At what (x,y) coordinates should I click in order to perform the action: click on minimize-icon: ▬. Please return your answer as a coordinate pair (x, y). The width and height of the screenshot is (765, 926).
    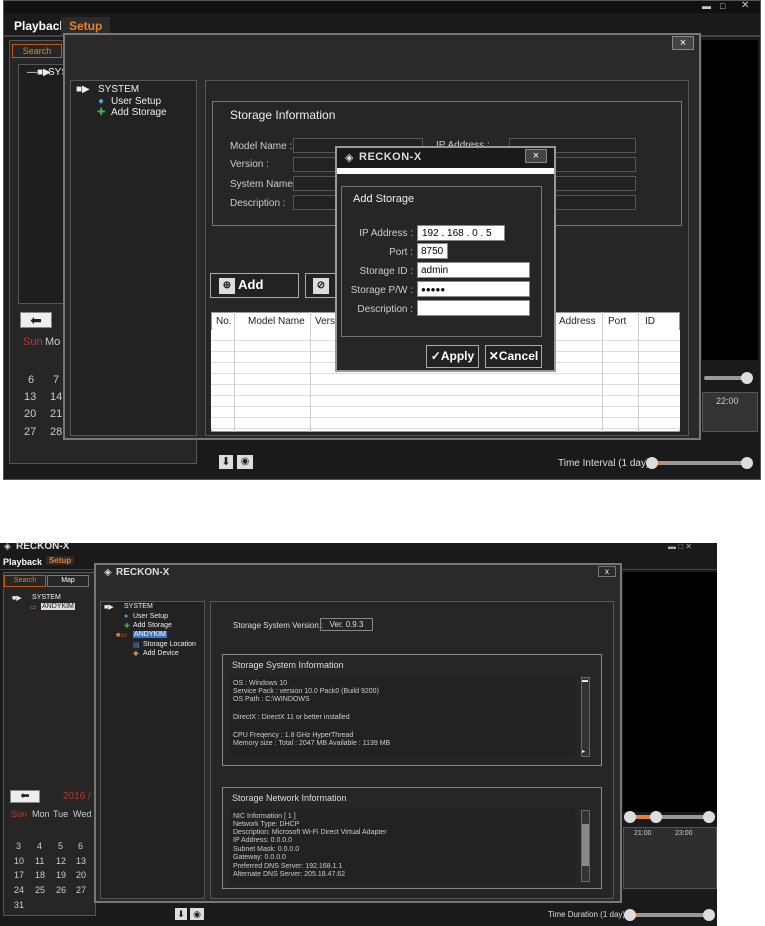
    Looking at the image, I should click on (706, 6).